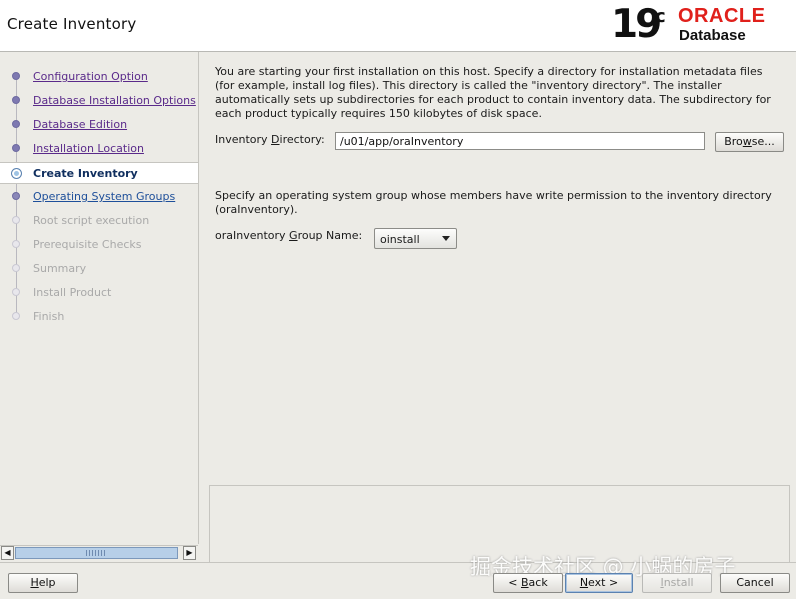  I want to click on button-text: nstall, so click(678, 582).